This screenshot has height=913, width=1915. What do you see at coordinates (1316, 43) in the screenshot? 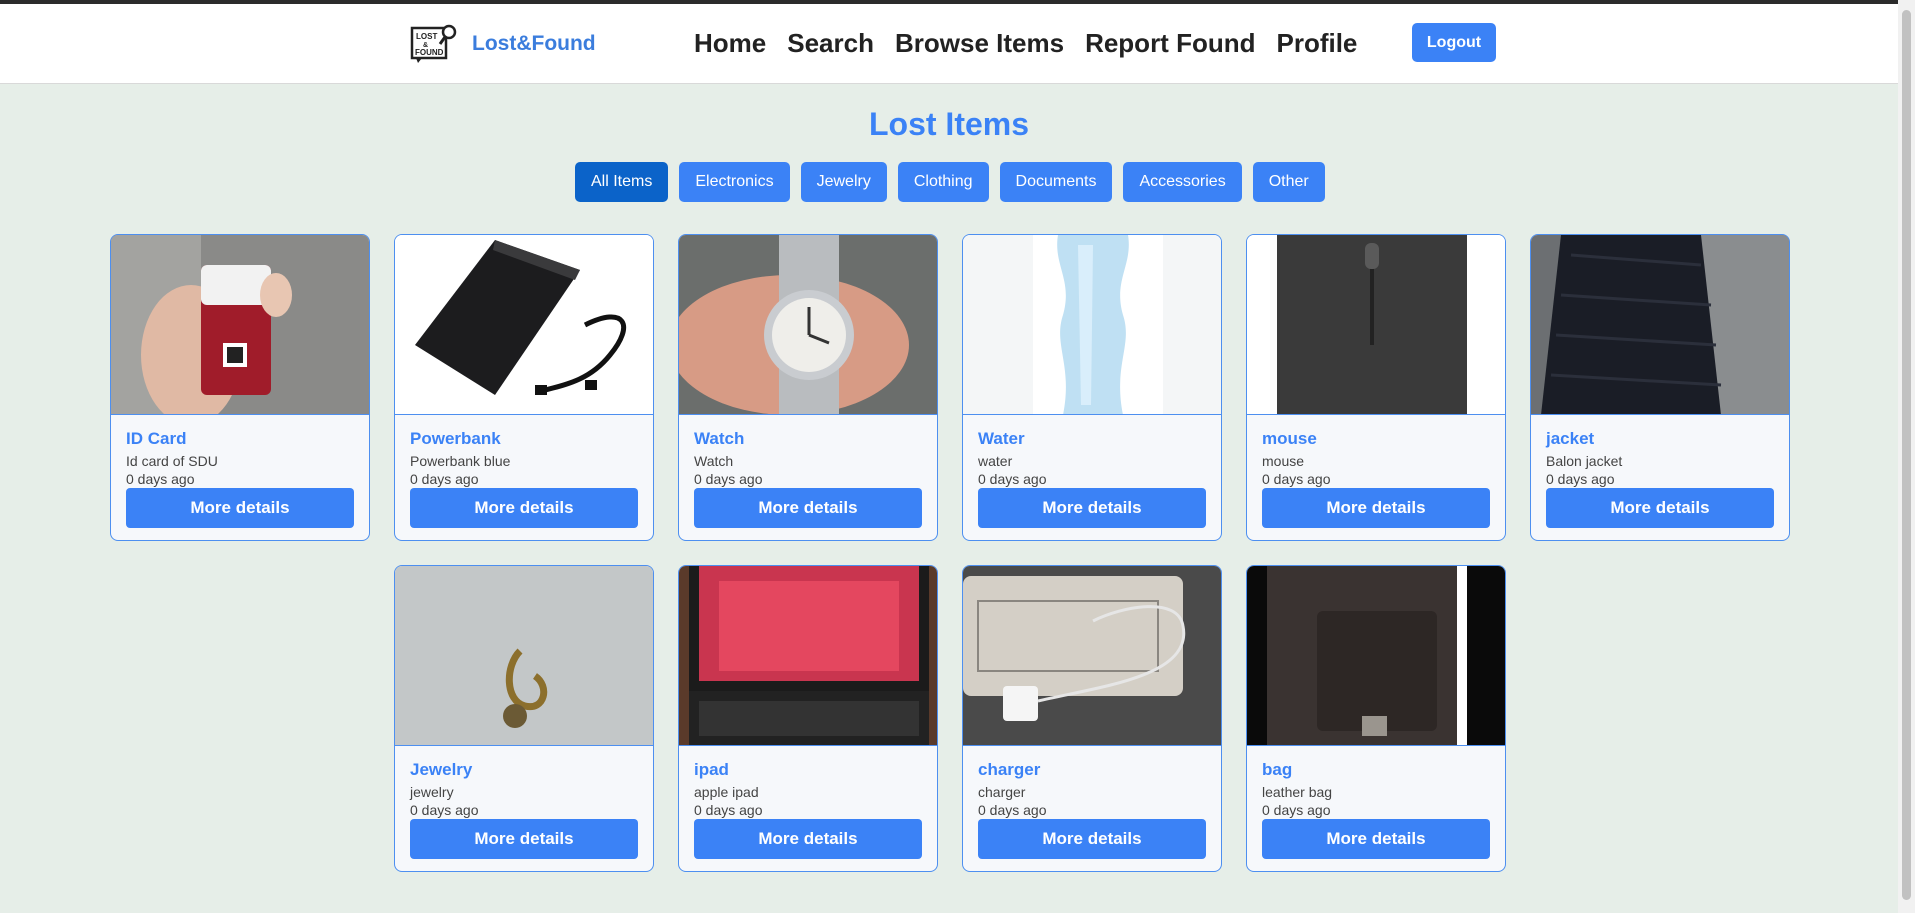
I see `nav-profile: Profile` at bounding box center [1316, 43].